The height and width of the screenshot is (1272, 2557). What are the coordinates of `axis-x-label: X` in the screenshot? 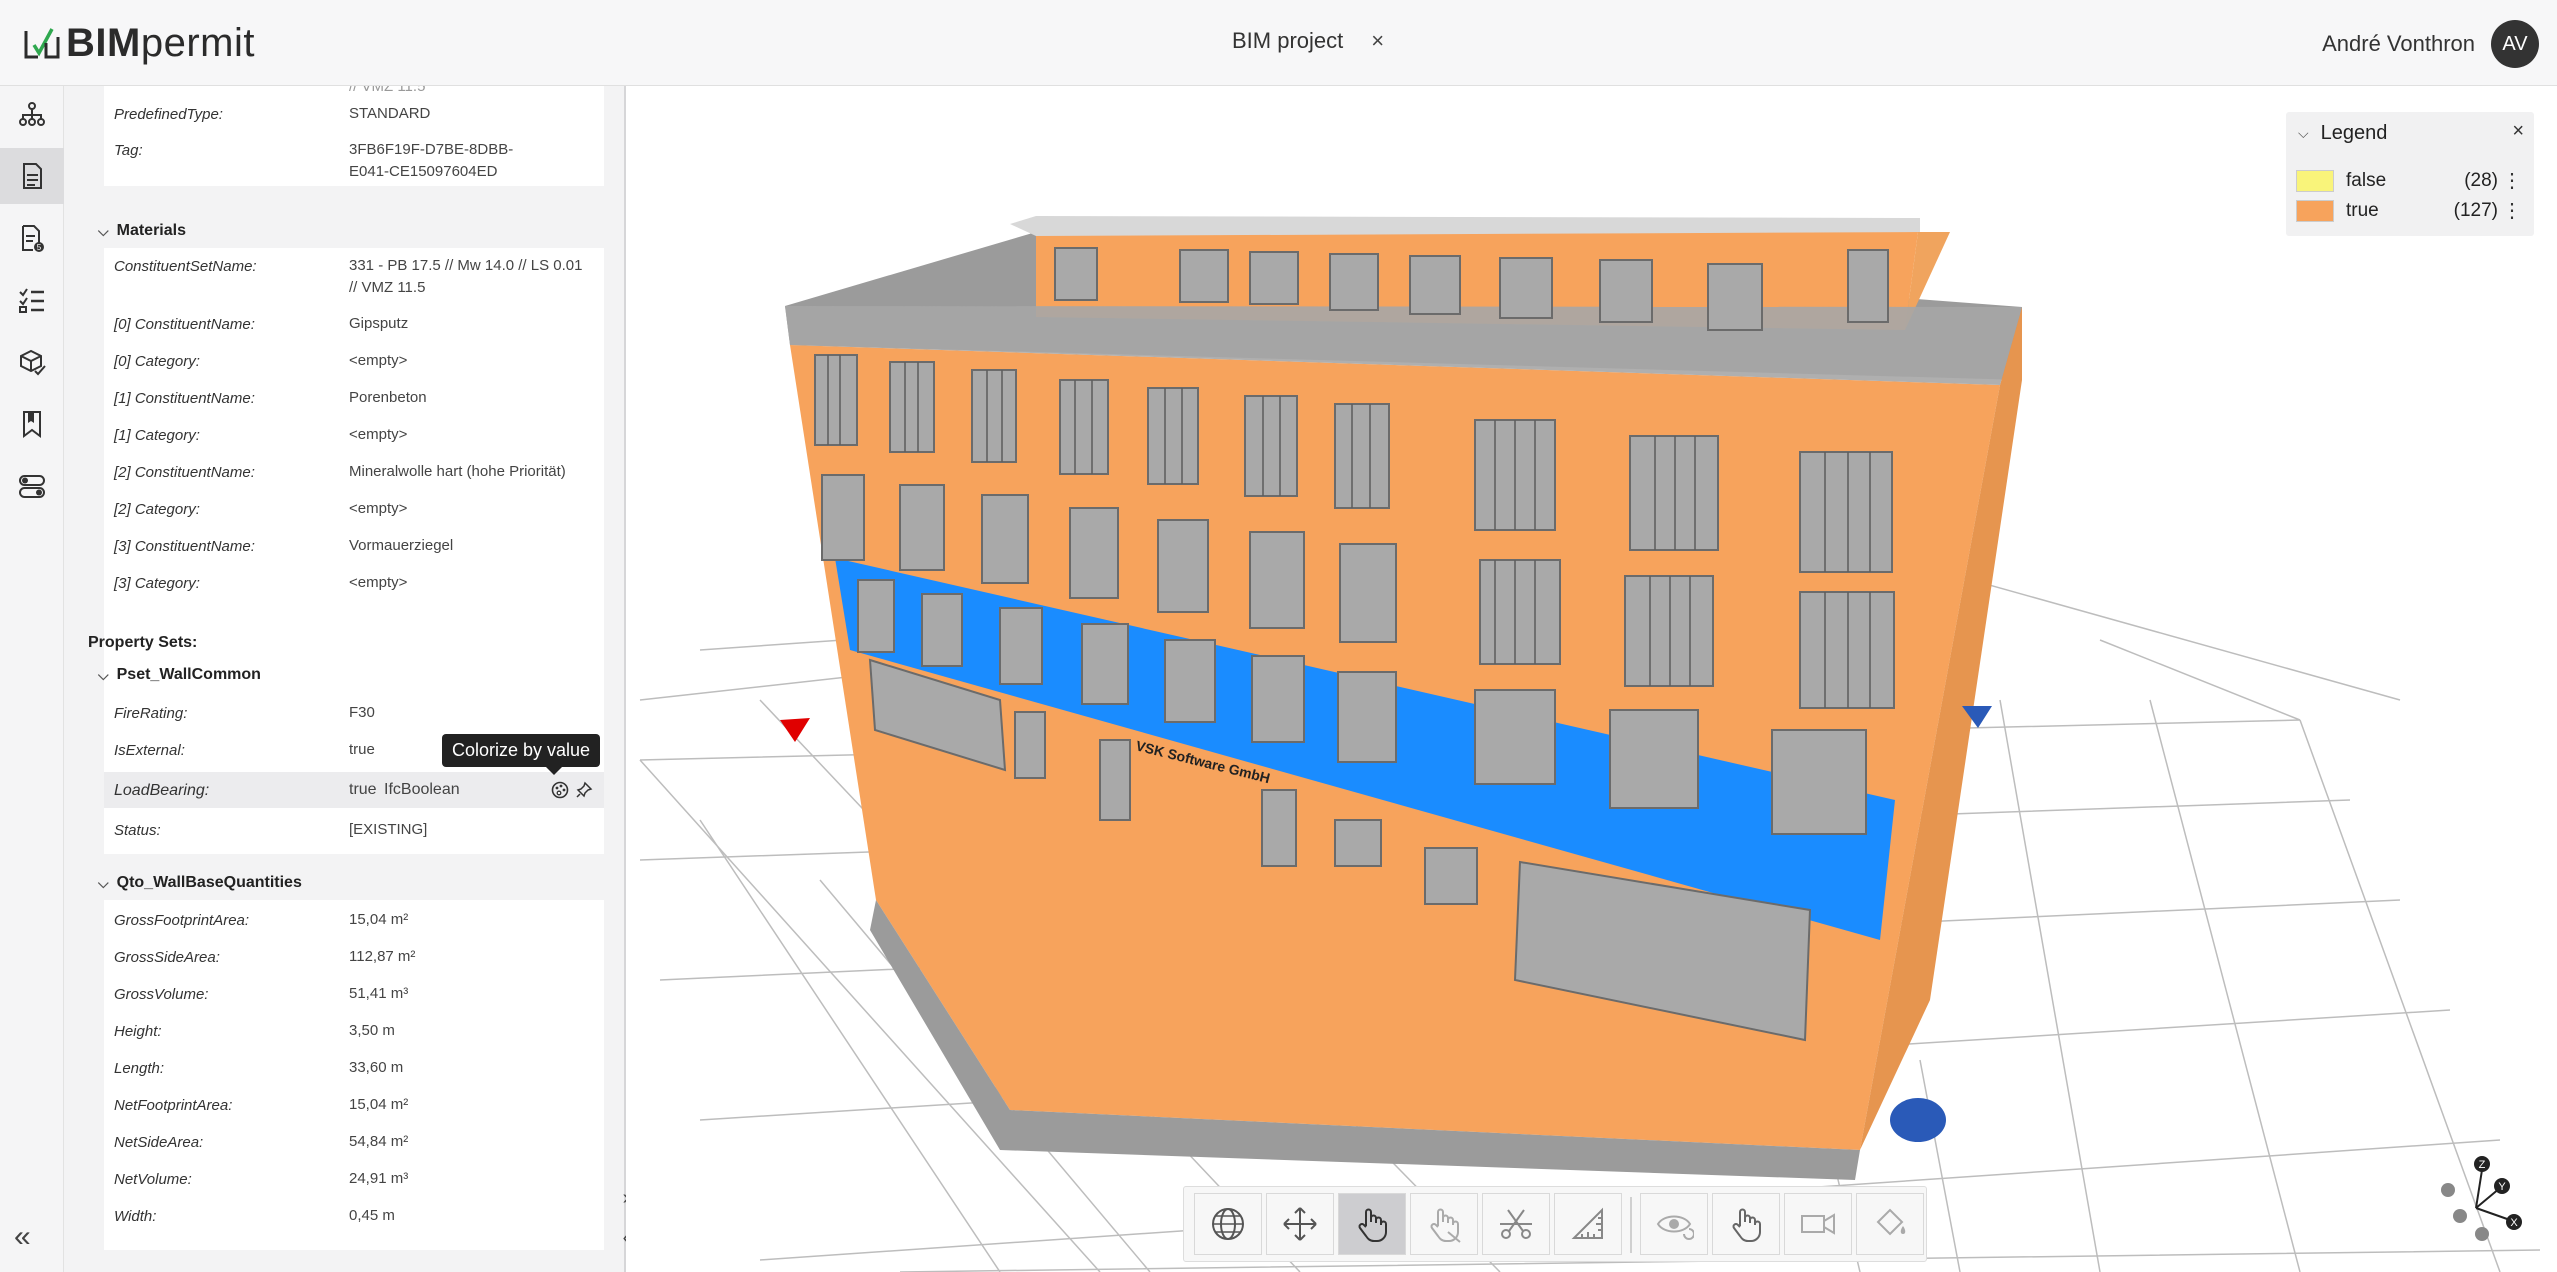 It's located at (2514, 1223).